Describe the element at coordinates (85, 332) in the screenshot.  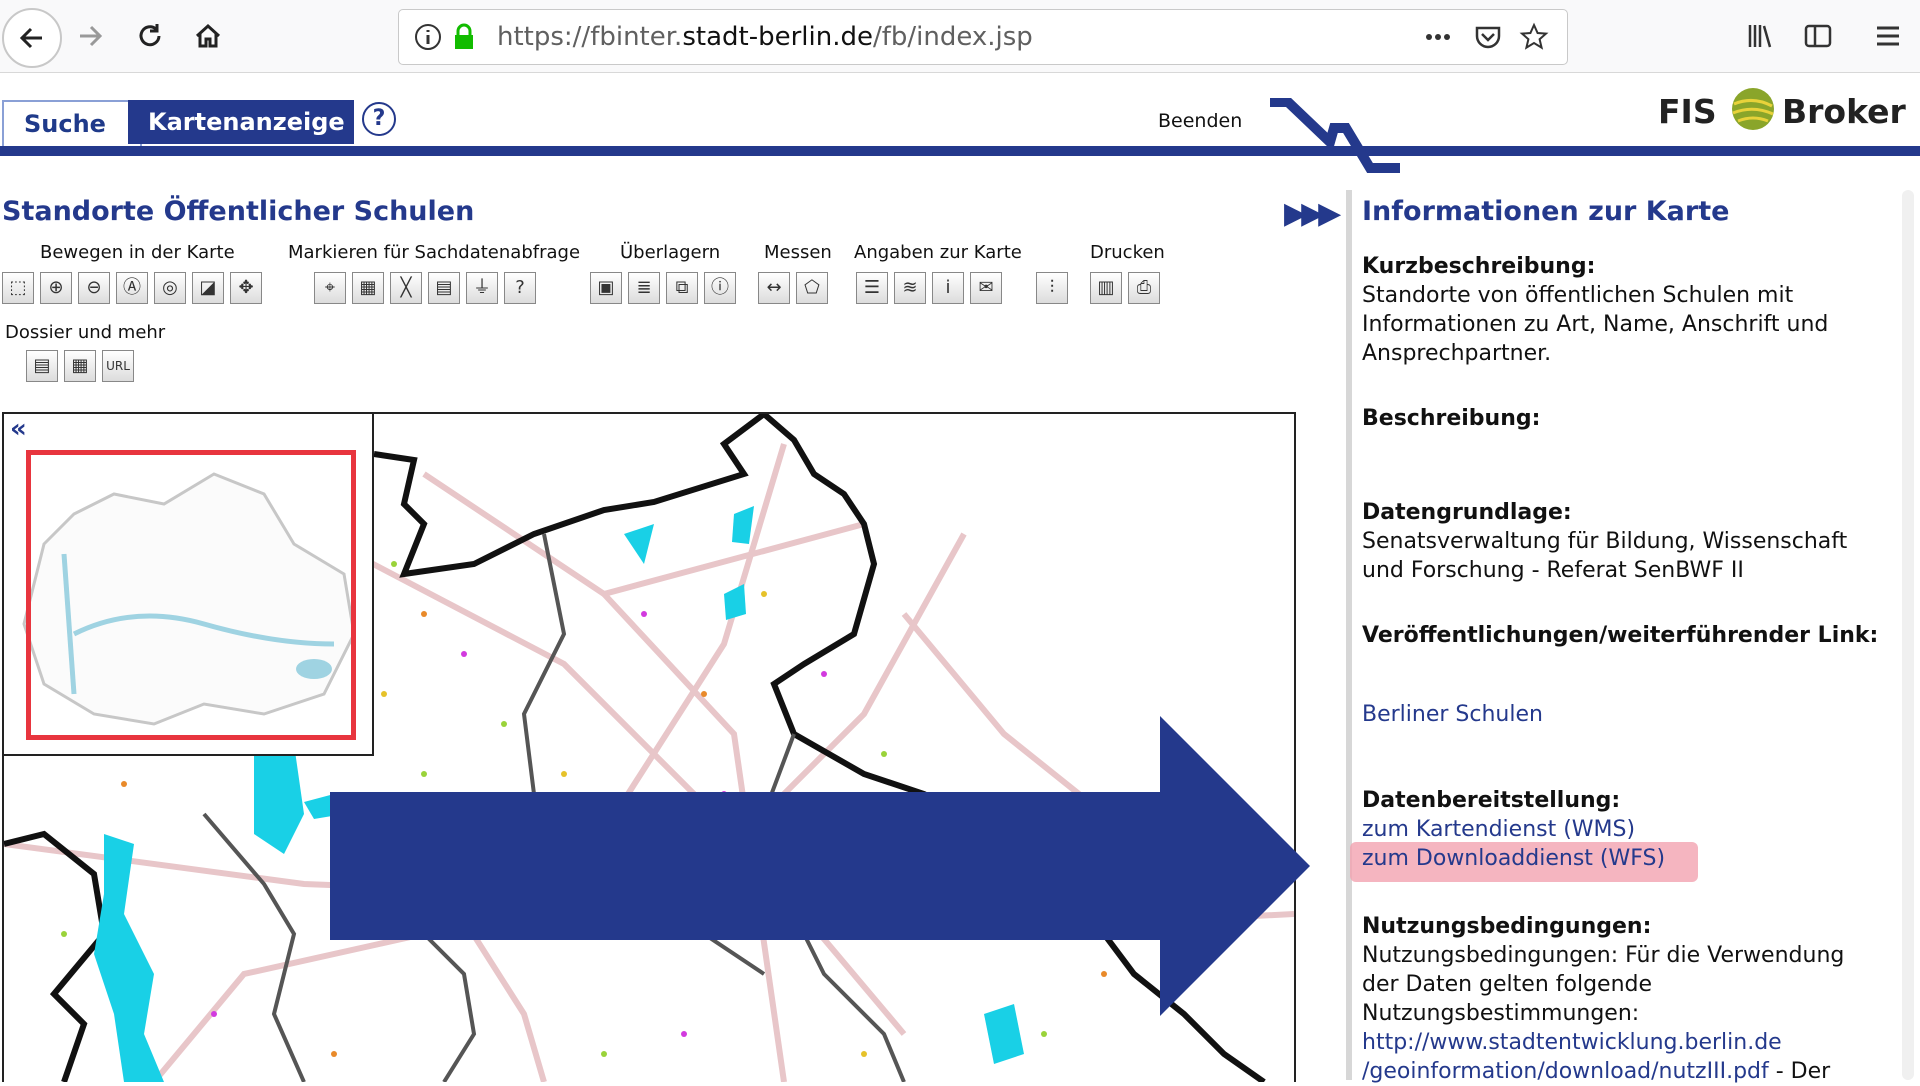
I see `group-label-dossier: Dossier und mehr` at that location.